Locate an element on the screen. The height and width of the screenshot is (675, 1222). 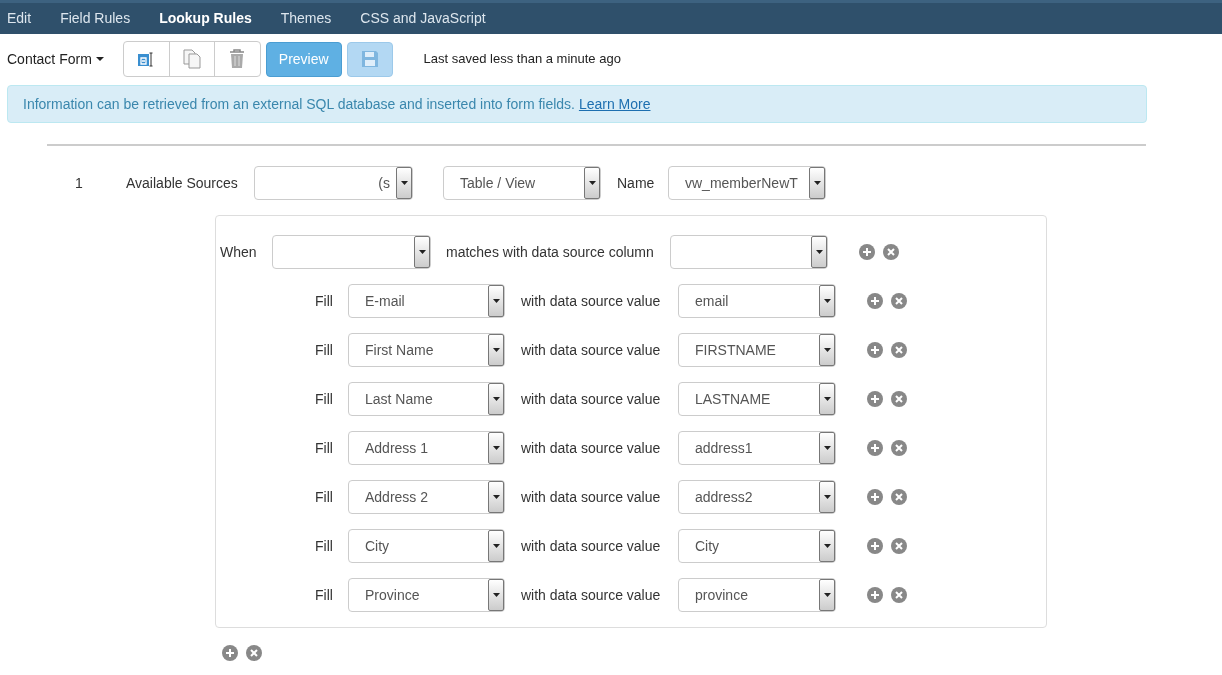
dropdown: Address 1 is located at coordinates (426, 448).